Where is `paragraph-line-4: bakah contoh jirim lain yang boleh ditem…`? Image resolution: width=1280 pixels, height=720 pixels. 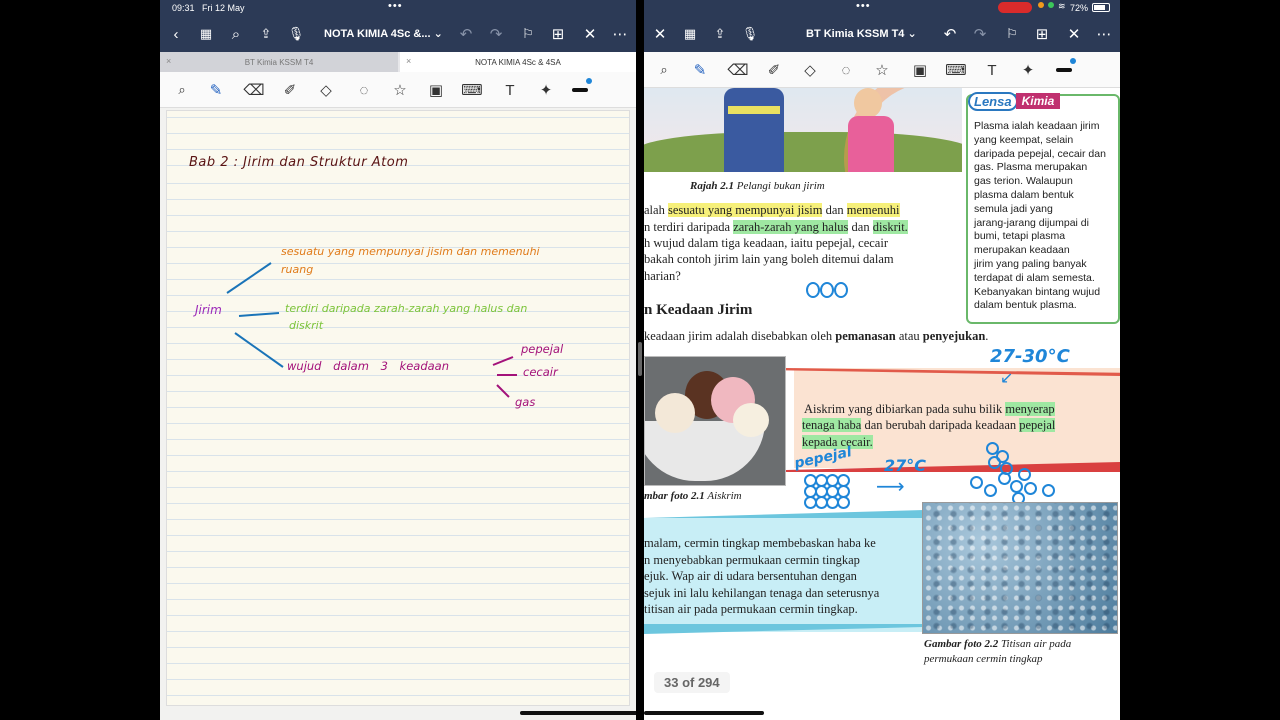 paragraph-line-4: bakah contoh jirim lain yang boleh ditem… is located at coordinates (769, 259).